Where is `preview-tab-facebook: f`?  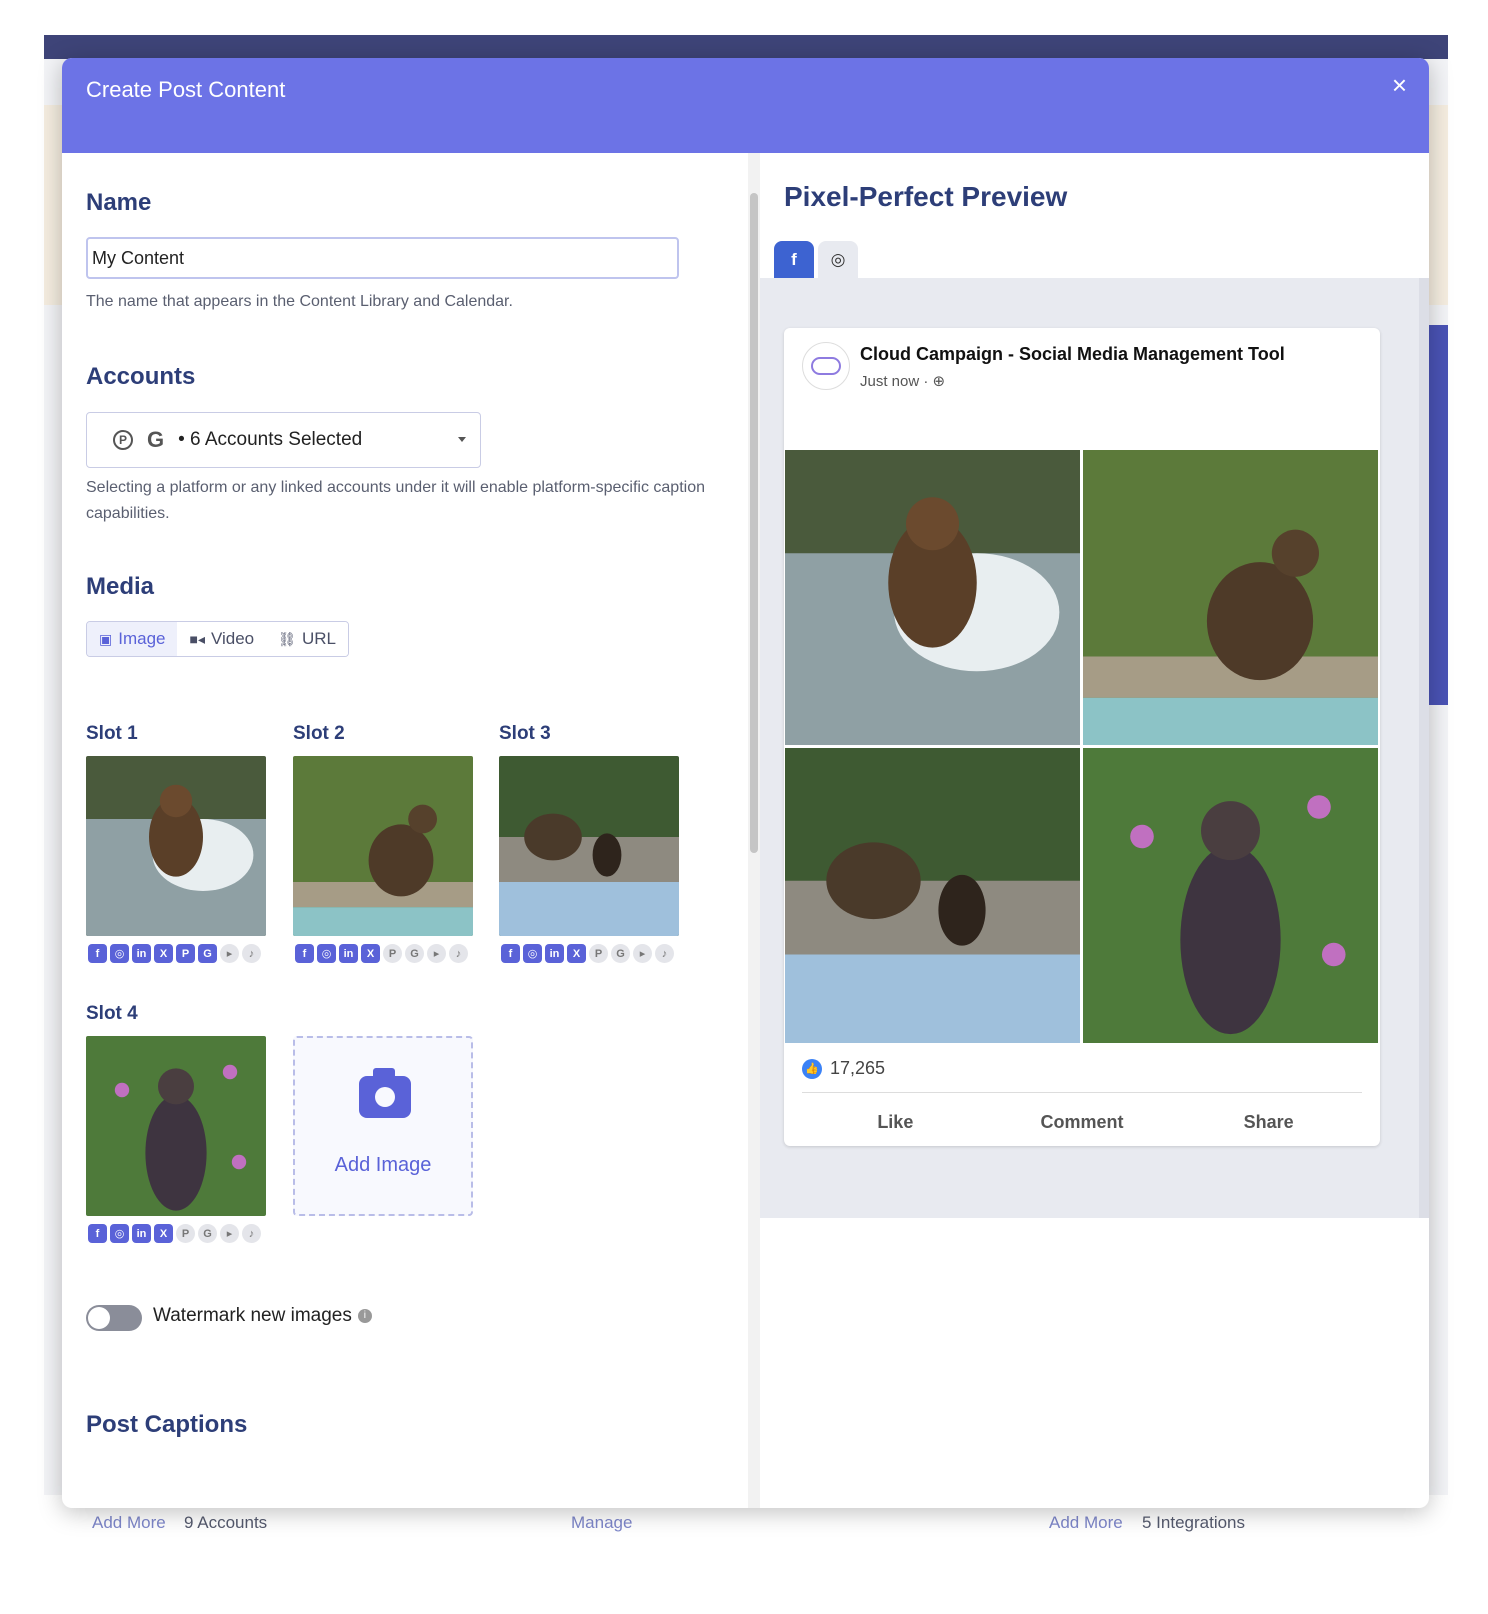 preview-tab-facebook: f is located at coordinates (794, 260).